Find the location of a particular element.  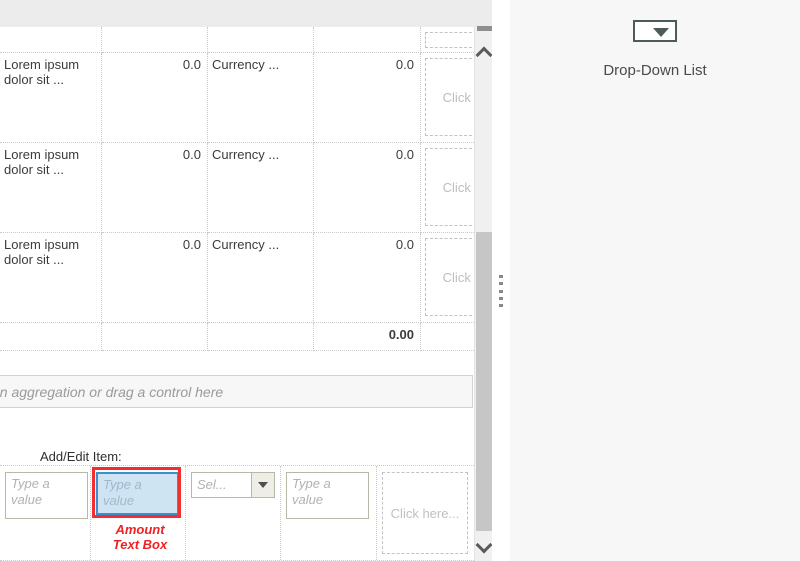

amount-annotation-line1: Amount is located at coordinates (140, 529).